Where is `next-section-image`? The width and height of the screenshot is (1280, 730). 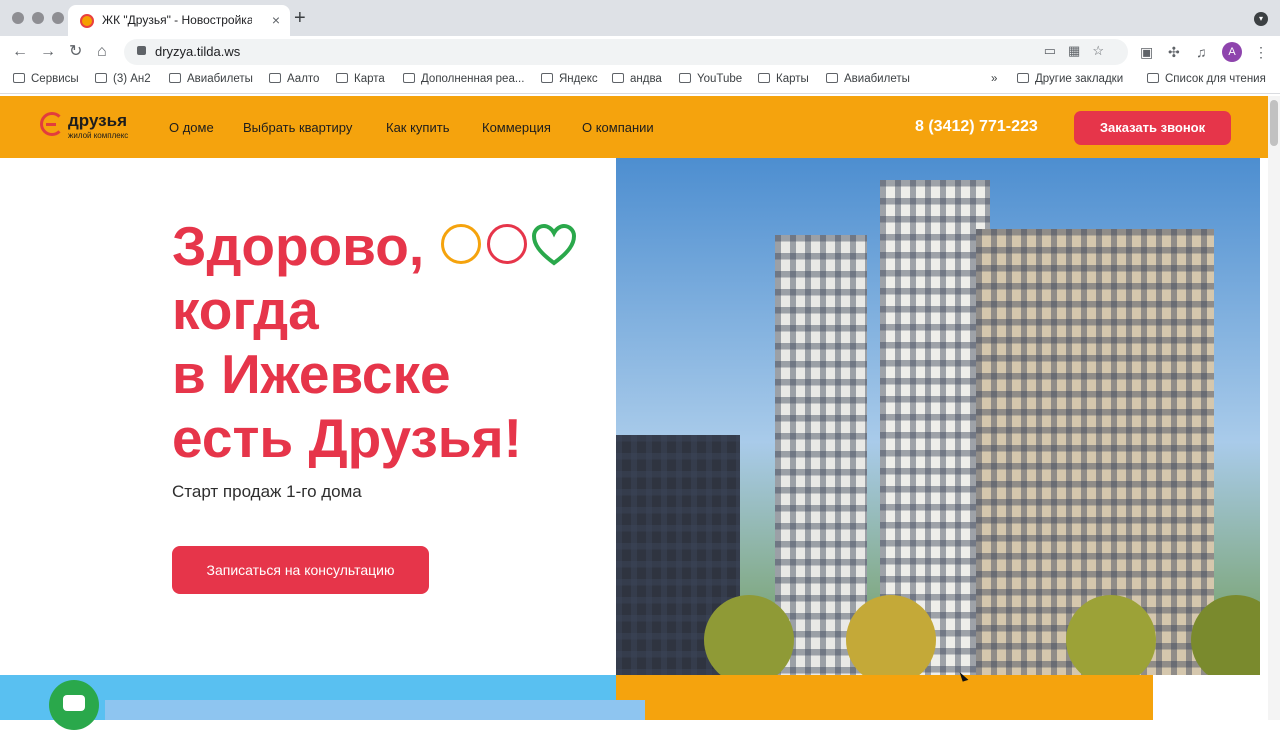
next-section-image is located at coordinates (375, 710).